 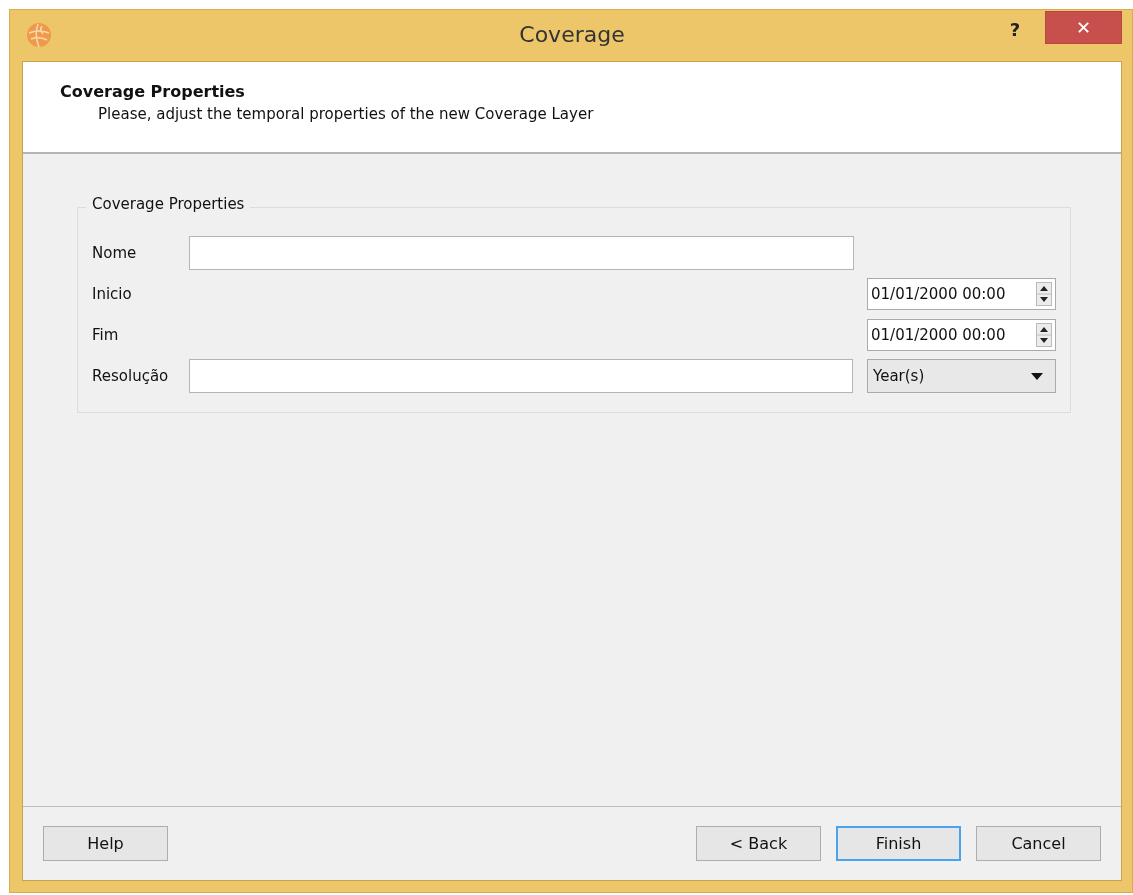 What do you see at coordinates (152, 91) in the screenshot?
I see `page-title: Coverage Properties` at bounding box center [152, 91].